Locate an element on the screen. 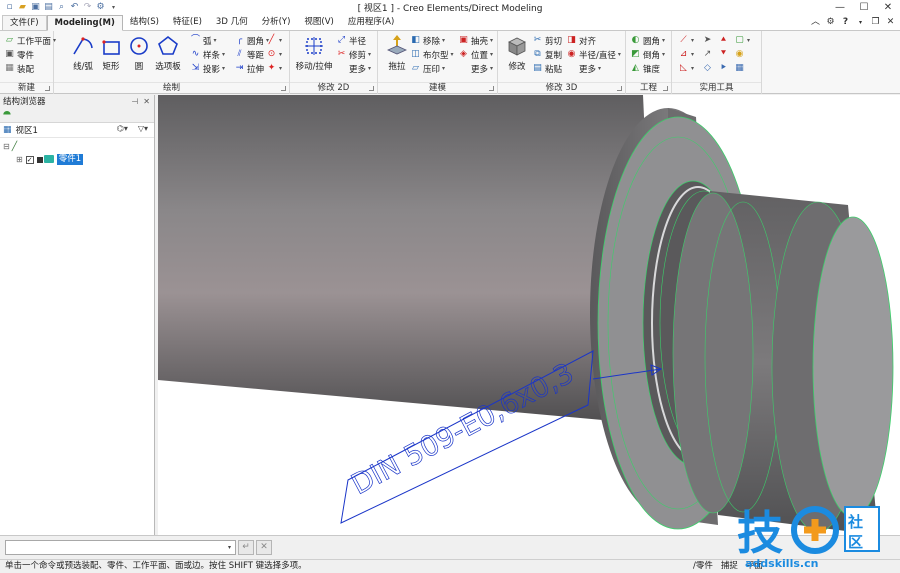 The height and width of the screenshot is (573, 900). tab-modeling: Modeling(M) is located at coordinates (84, 23).